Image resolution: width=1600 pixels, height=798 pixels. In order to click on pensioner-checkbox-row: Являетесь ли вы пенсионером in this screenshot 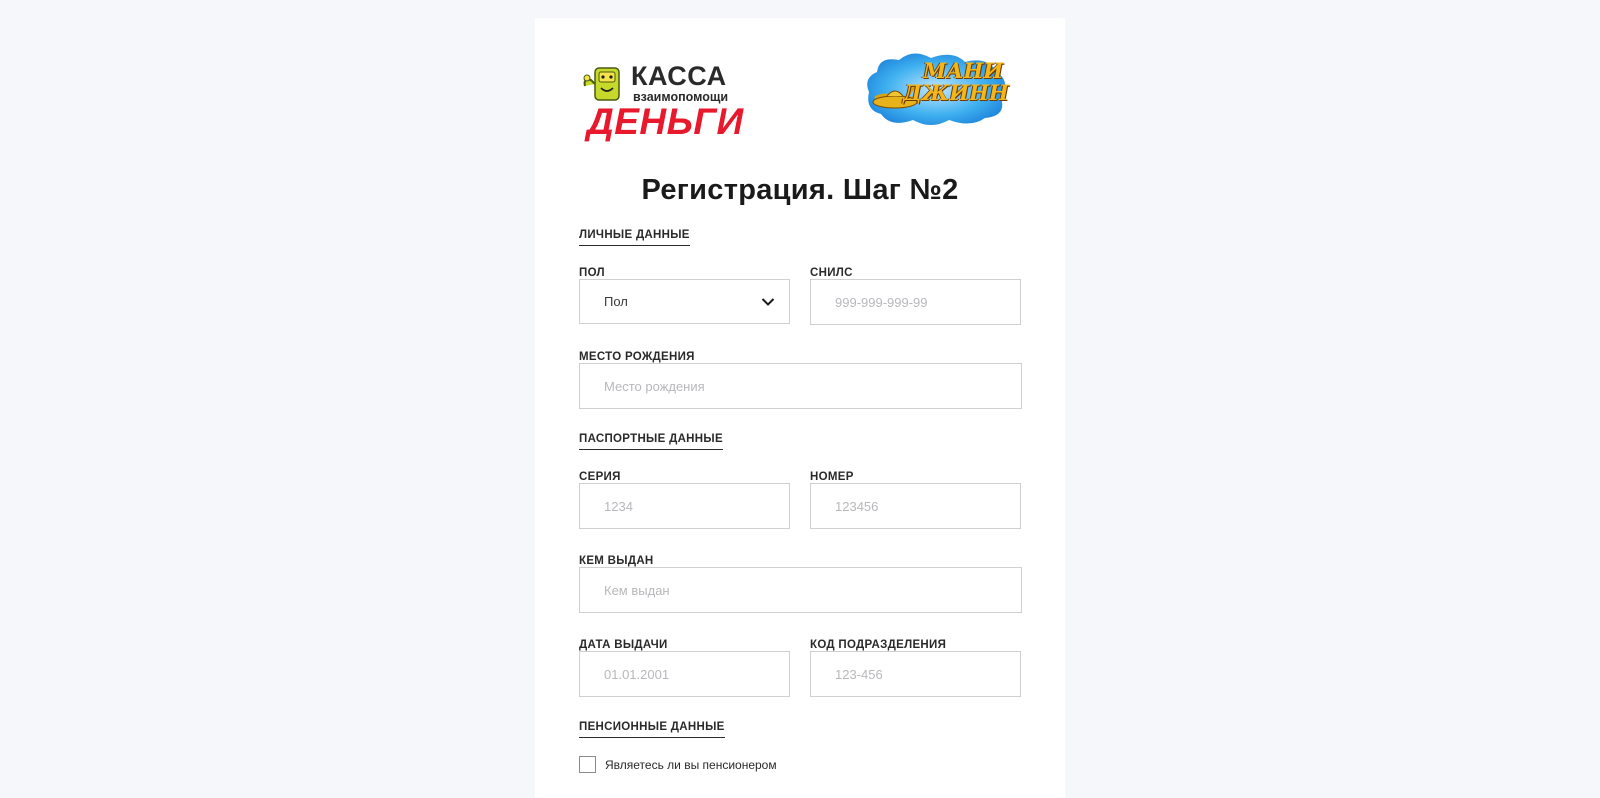, I will do `click(678, 764)`.